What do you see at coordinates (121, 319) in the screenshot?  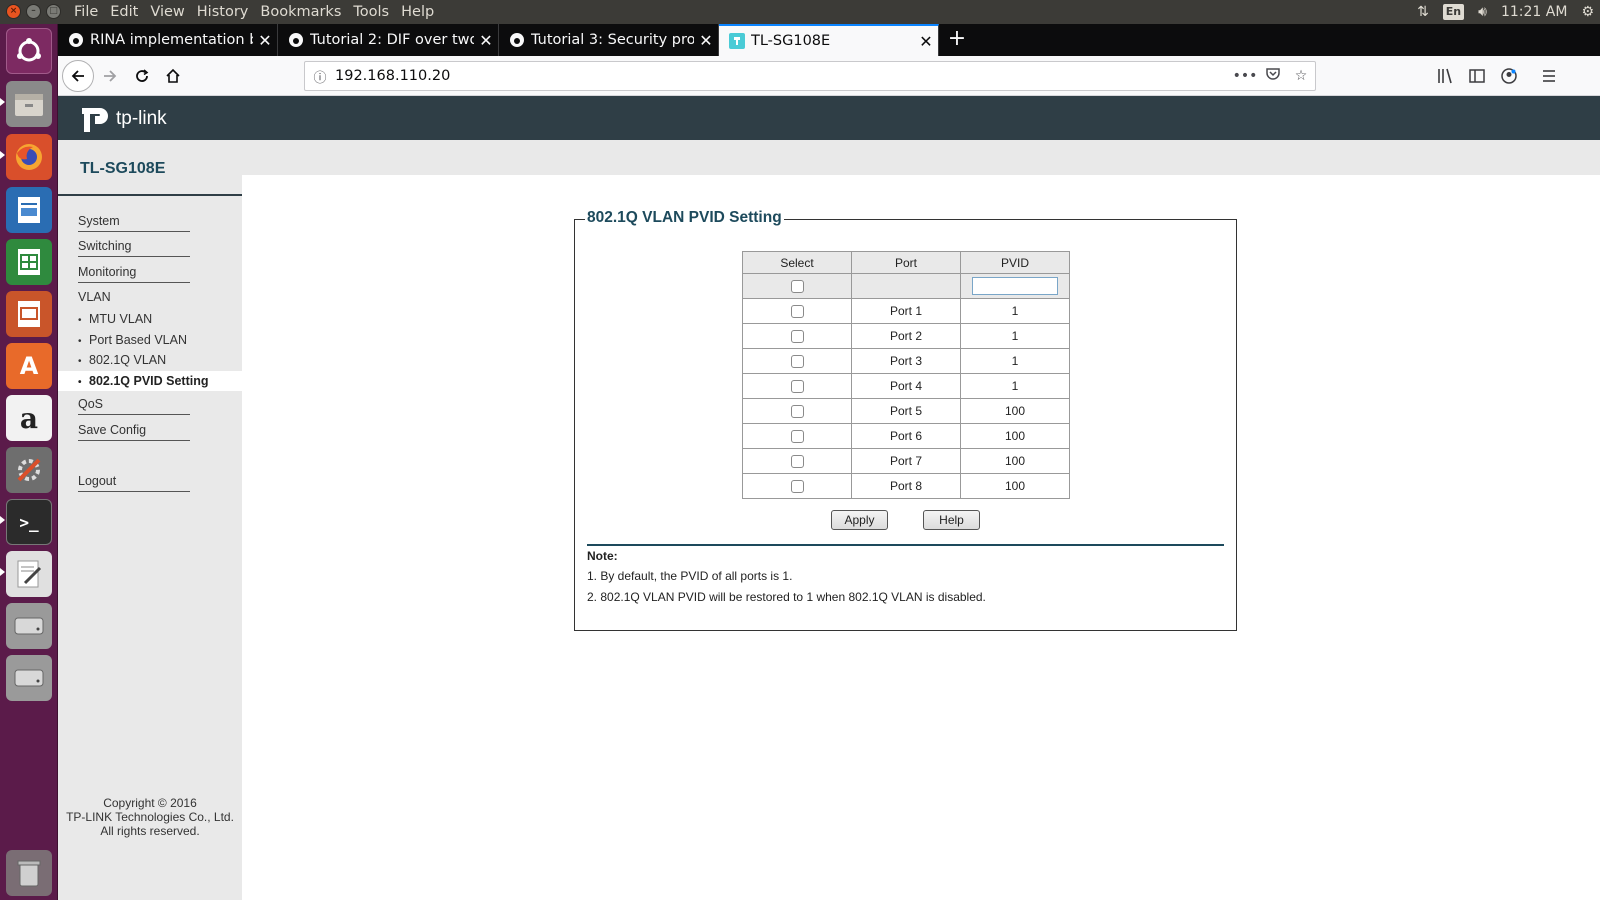 I see `subitem-label: MTU VLAN` at bounding box center [121, 319].